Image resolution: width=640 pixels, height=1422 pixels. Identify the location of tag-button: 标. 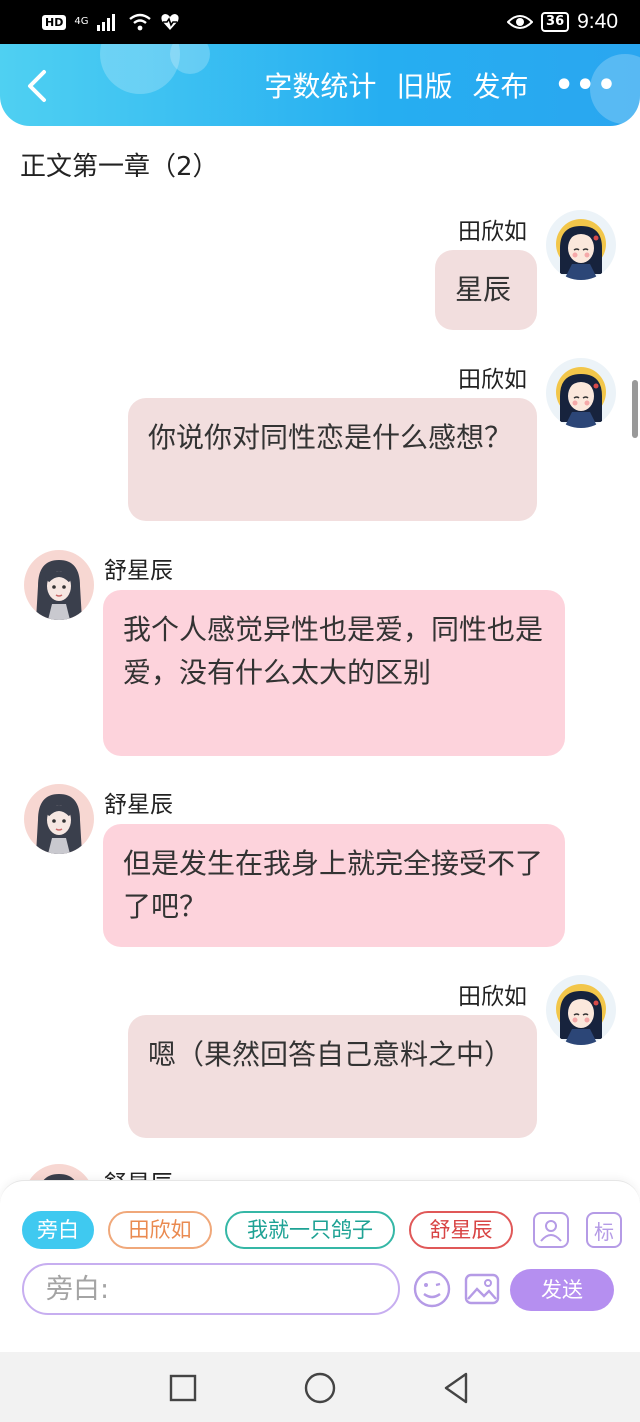
(604, 1230).